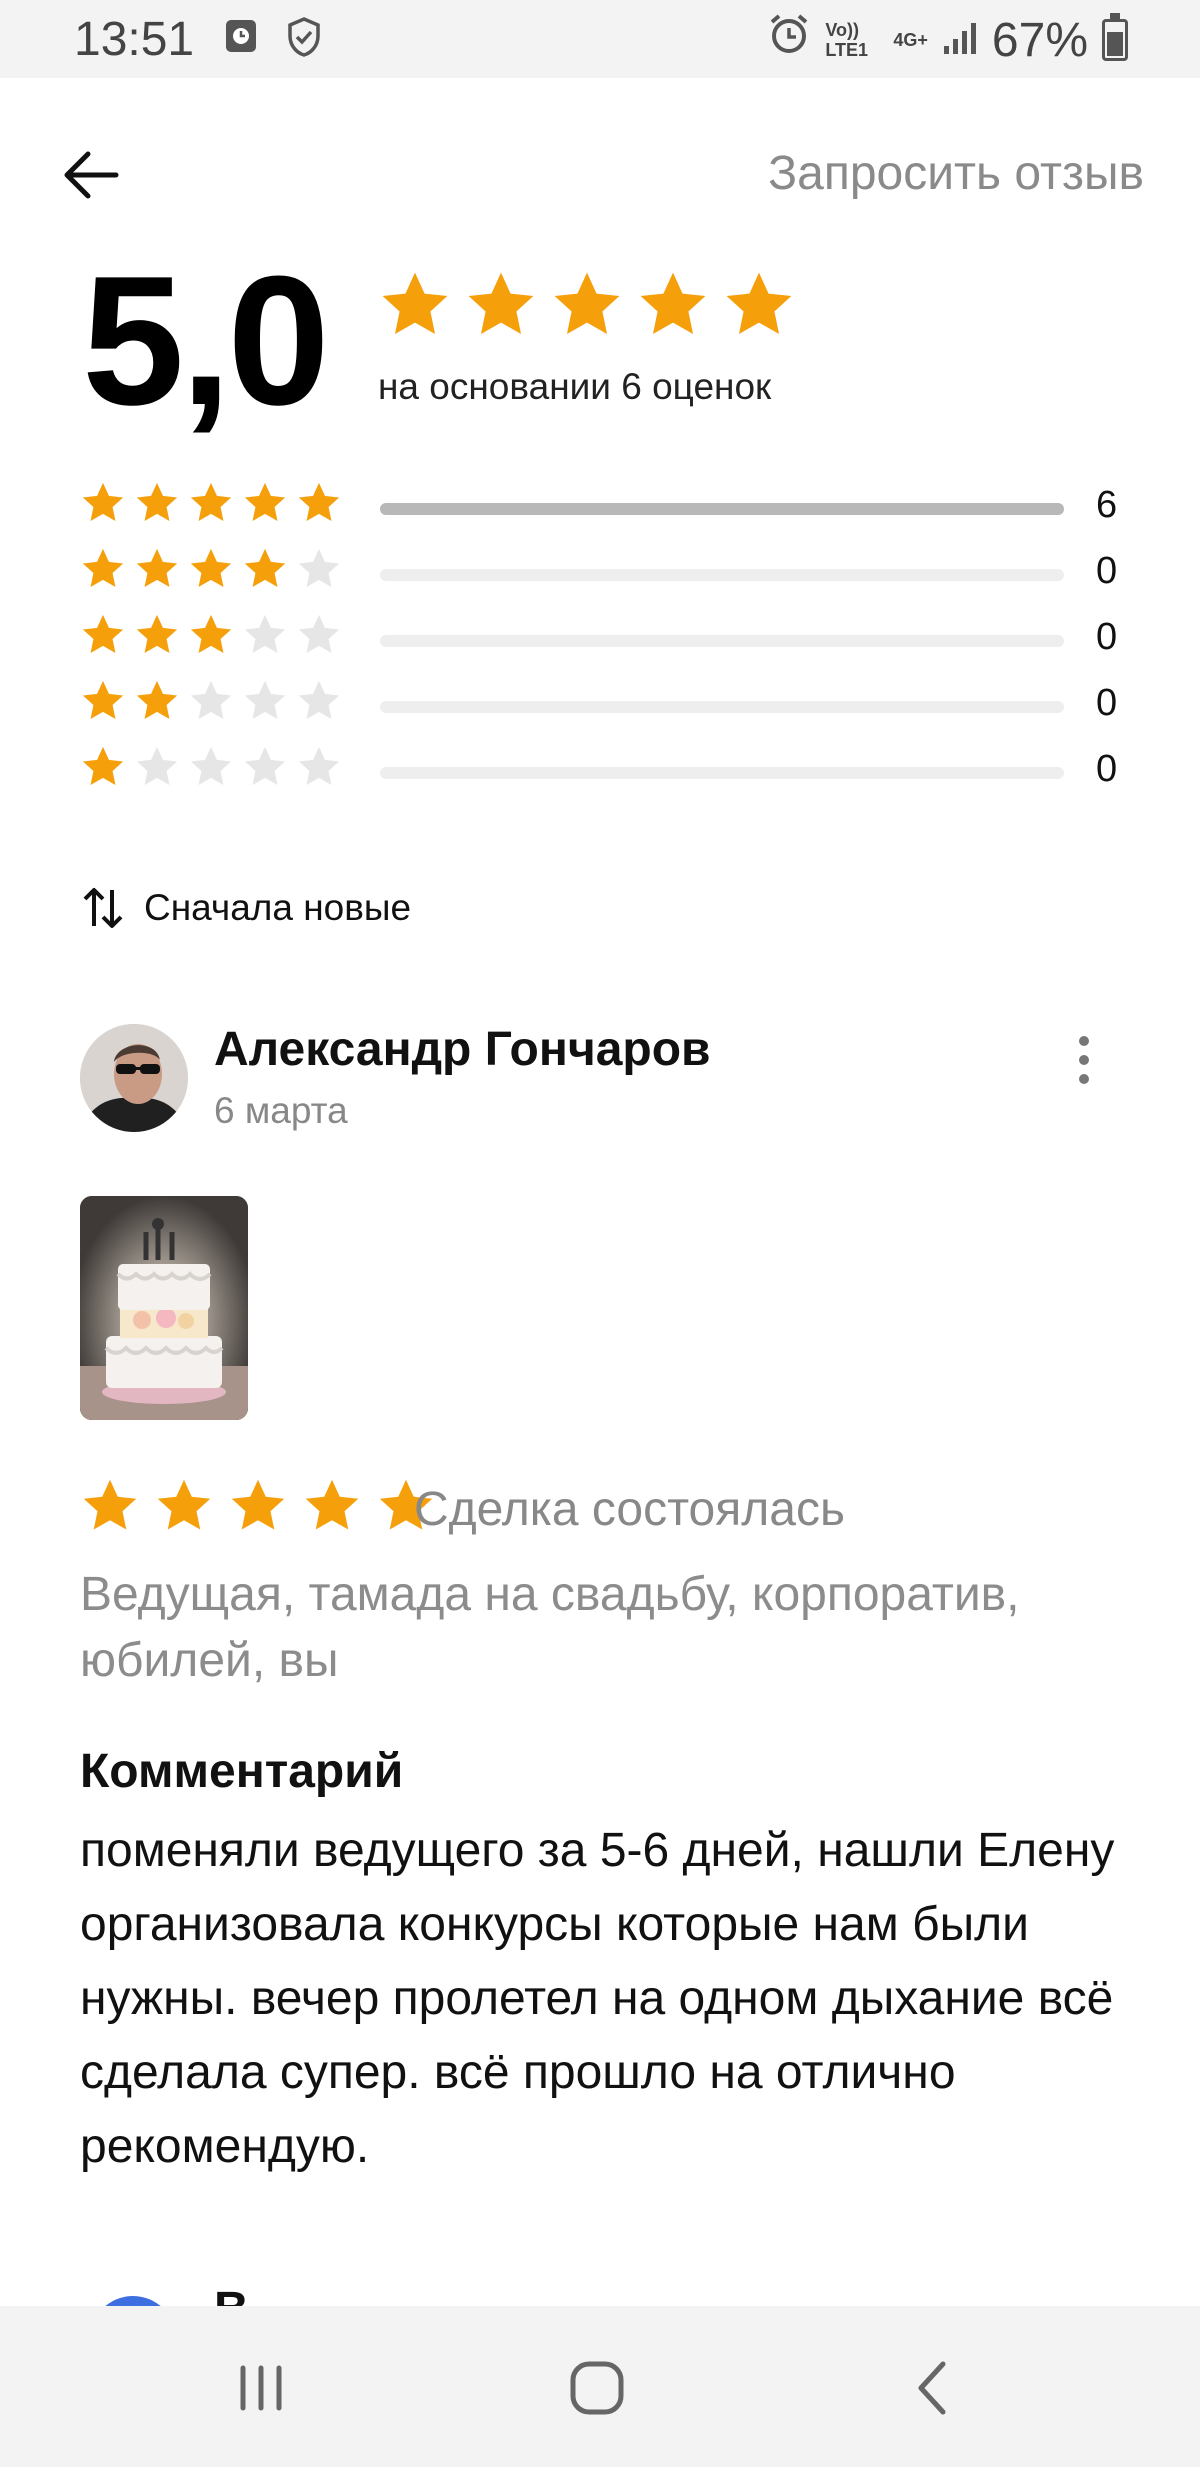 This screenshot has width=1200, height=2467. I want to click on next-reviewer-name: В, so click(231, 2294).